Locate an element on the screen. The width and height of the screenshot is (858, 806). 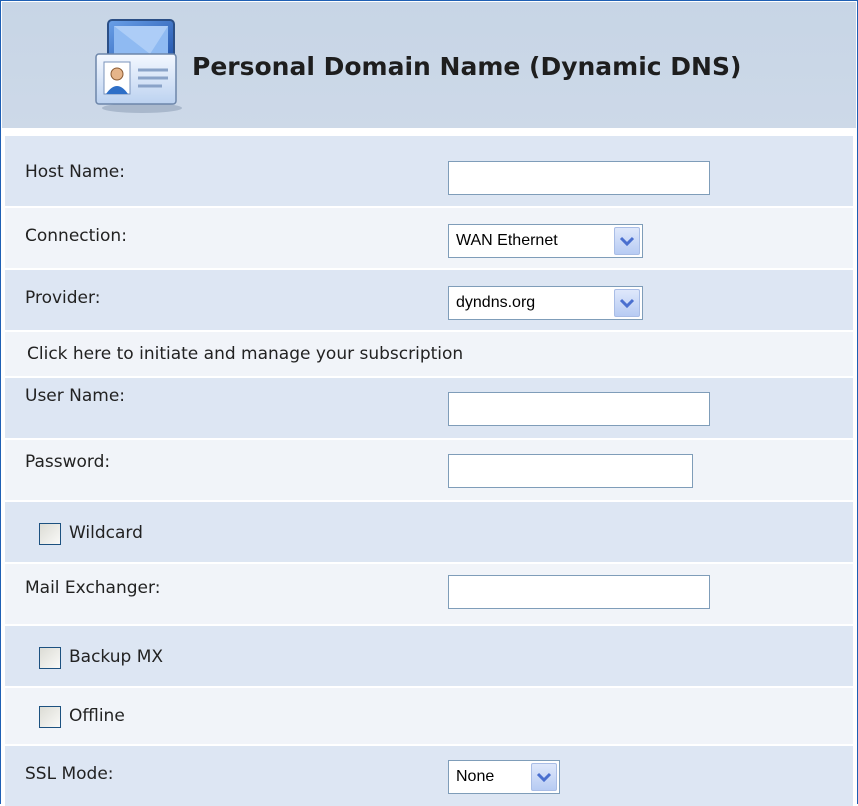
connection-selected-value: WAN Ethernet is located at coordinates (507, 240).